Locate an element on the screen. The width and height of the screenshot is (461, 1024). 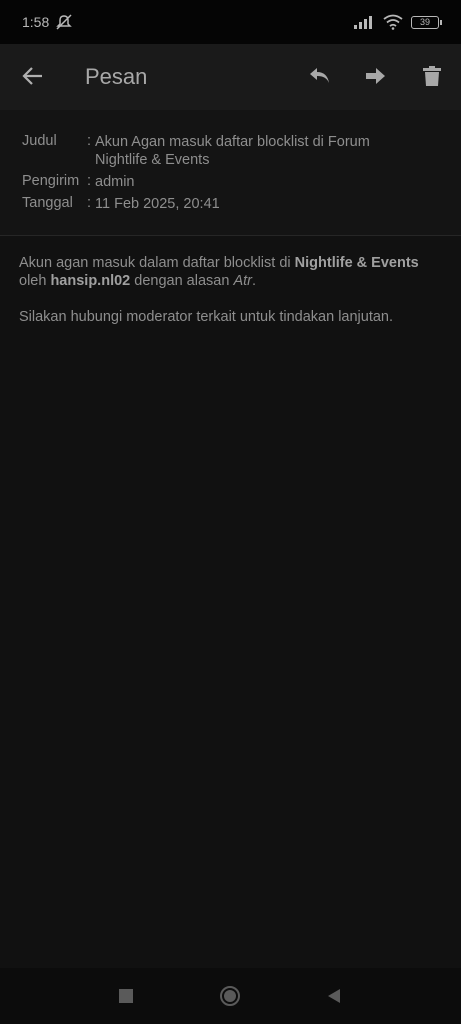
sender-label: Pengirim is located at coordinates (51, 181).